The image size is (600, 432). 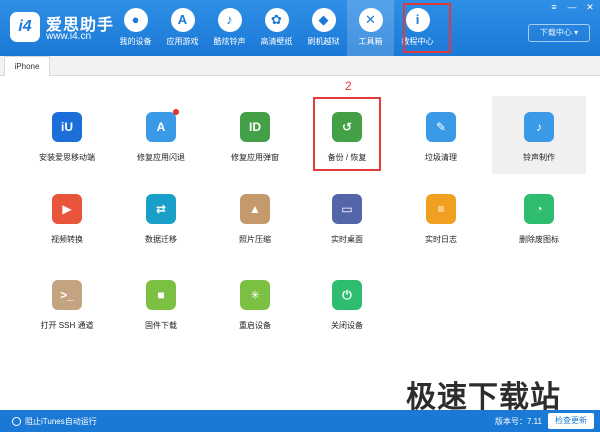 I want to click on itunes-block-toggle: 阻止iTunes自动运行, so click(x=54, y=421).